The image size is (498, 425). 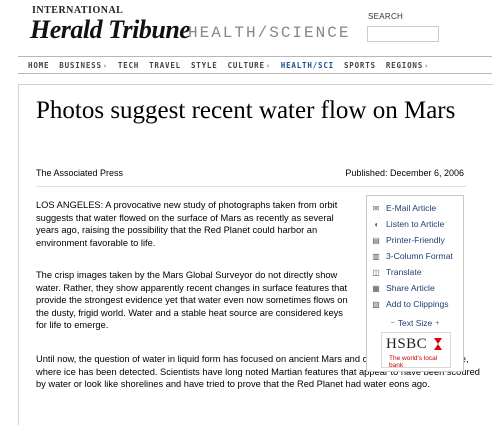 What do you see at coordinates (376, 304) in the screenshot?
I see `clippings-icon: ▧` at bounding box center [376, 304].